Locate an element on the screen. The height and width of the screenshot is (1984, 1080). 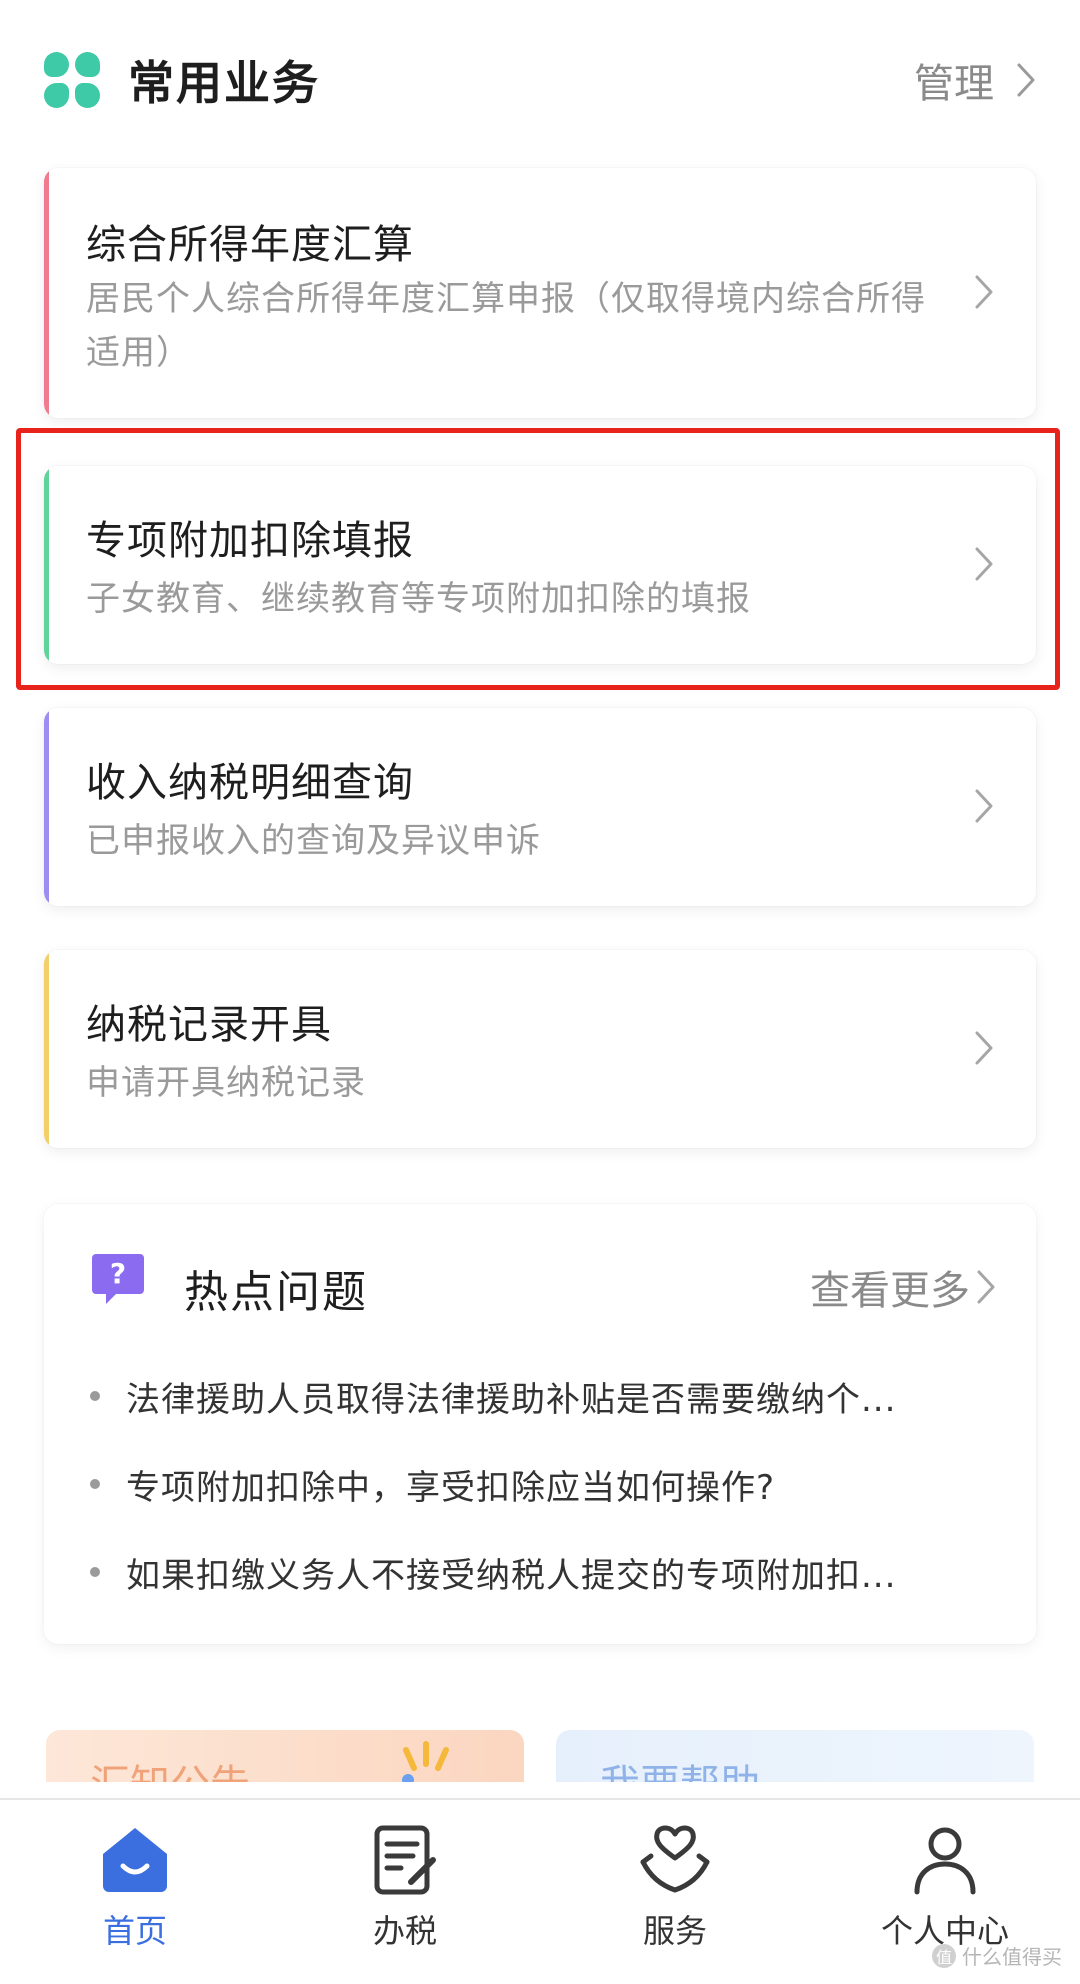
sun-rays-icon is located at coordinates (425, 1761).